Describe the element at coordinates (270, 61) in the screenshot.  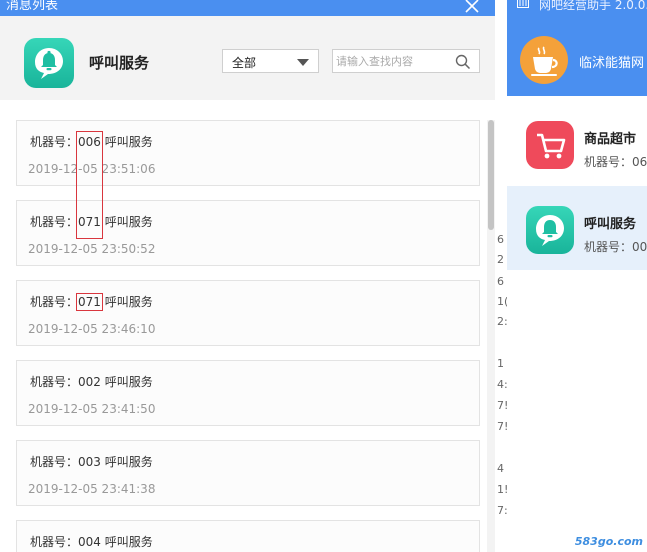
I see `category-filter-select: 全部` at that location.